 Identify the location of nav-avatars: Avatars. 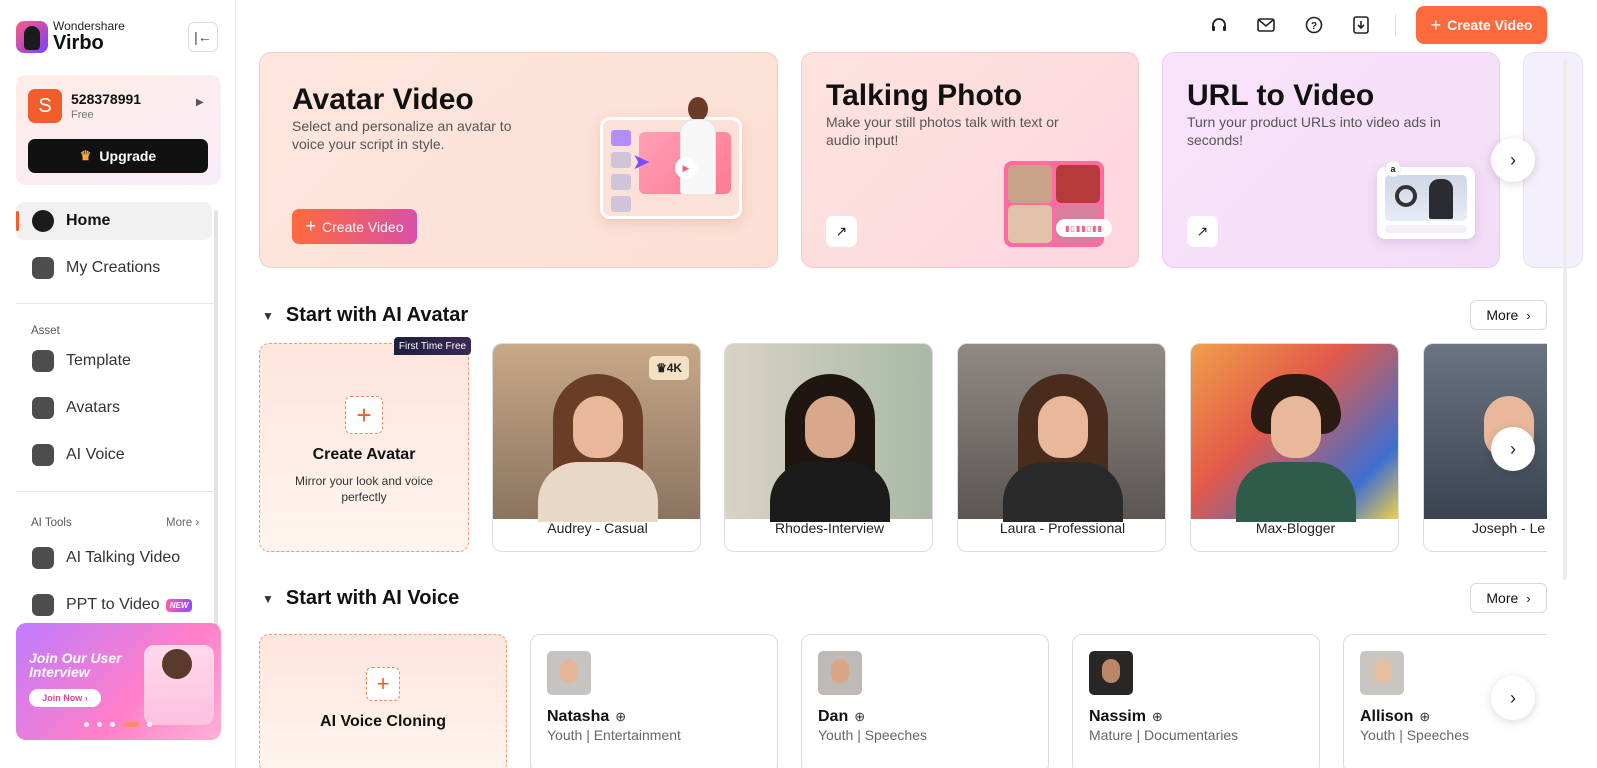
(114, 408).